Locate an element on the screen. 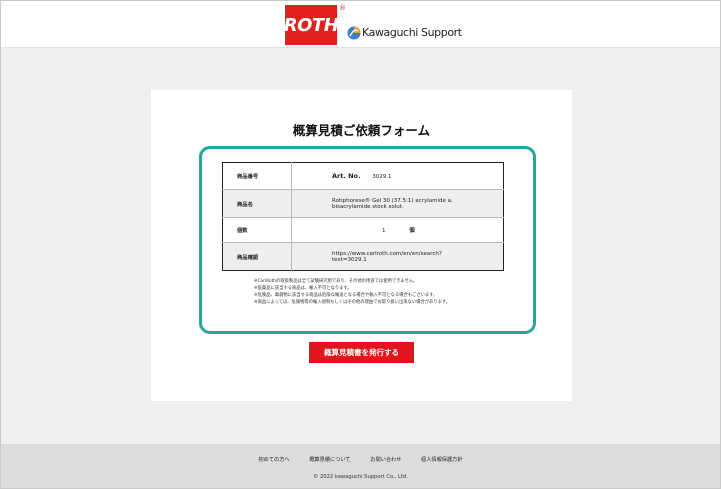  article-number-value: 3029.1 is located at coordinates (382, 177).